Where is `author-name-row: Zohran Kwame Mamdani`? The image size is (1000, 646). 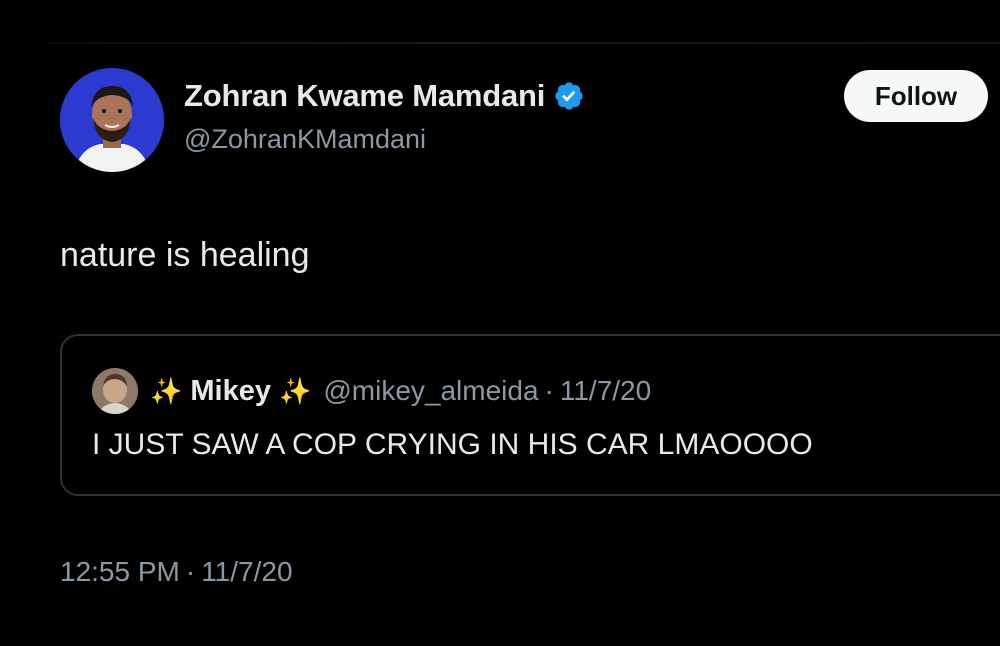
author-name-row: Zohran Kwame Mamdani is located at coordinates (384, 96).